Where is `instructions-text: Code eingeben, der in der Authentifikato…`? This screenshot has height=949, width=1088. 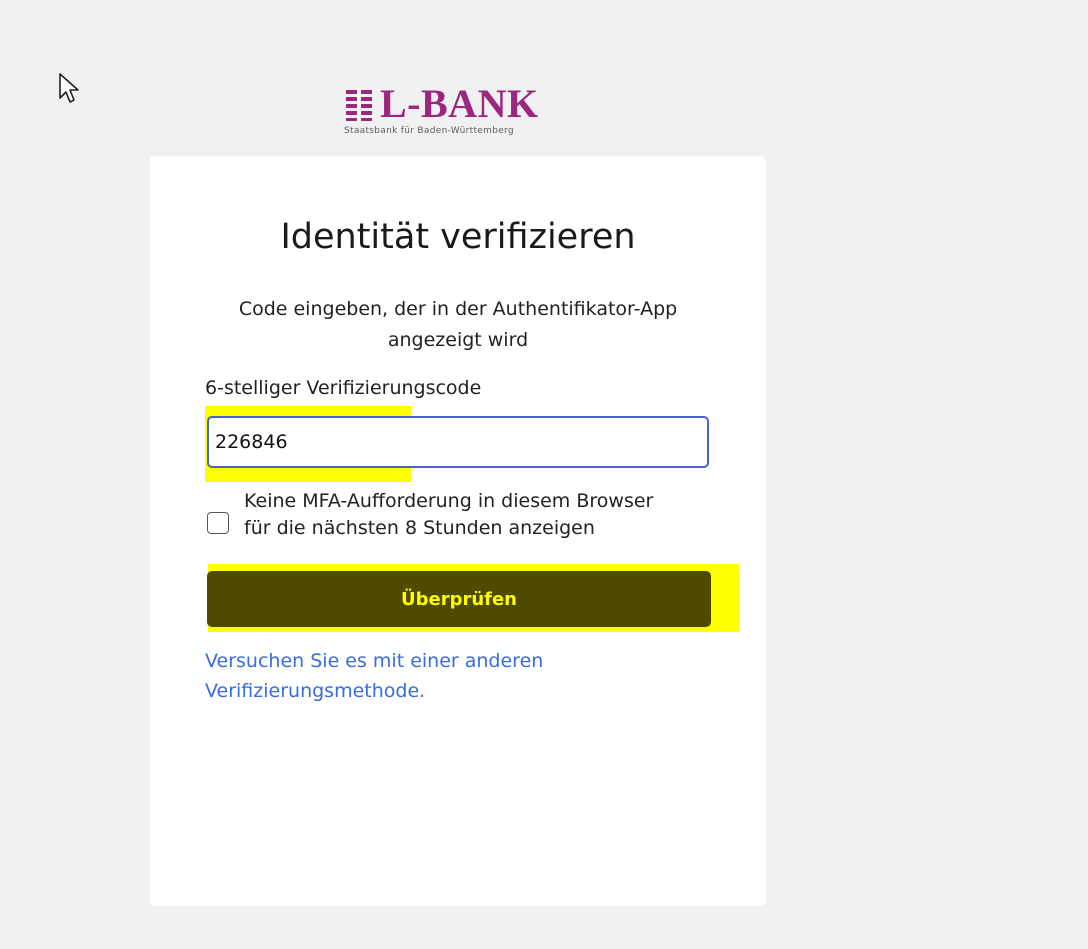
instructions-text: Code eingeben, der in der Authentifikato… is located at coordinates (458, 324).